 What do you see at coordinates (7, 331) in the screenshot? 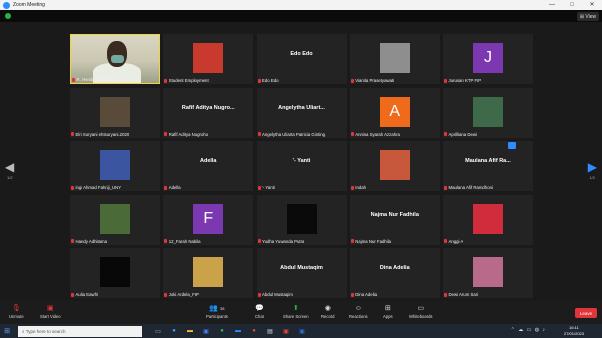
I see `windows-start-icon: ⊞` at bounding box center [7, 331].